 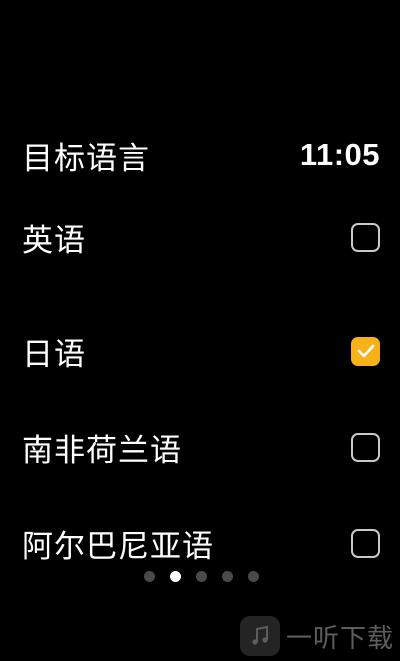 What do you see at coordinates (340, 638) in the screenshot?
I see `watermark-text: 一听下载` at bounding box center [340, 638].